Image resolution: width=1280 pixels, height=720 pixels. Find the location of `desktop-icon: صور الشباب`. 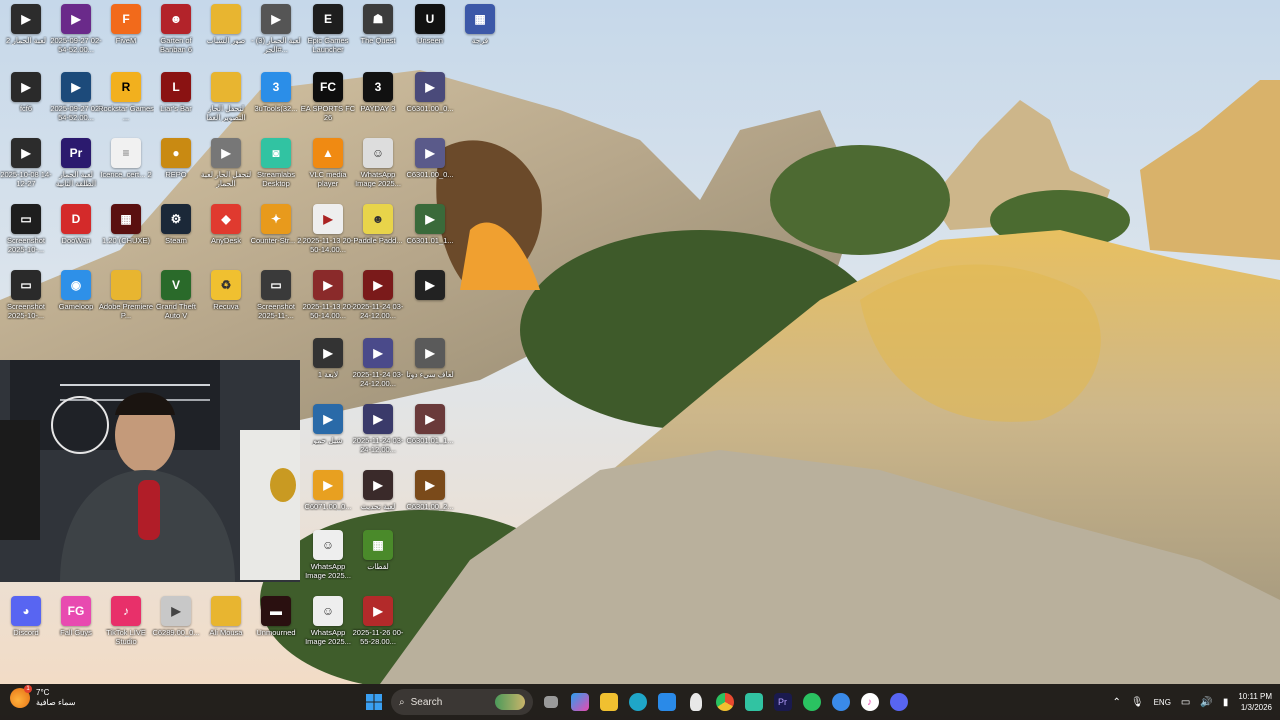

desktop-icon: صور الشباب is located at coordinates (226, 35).